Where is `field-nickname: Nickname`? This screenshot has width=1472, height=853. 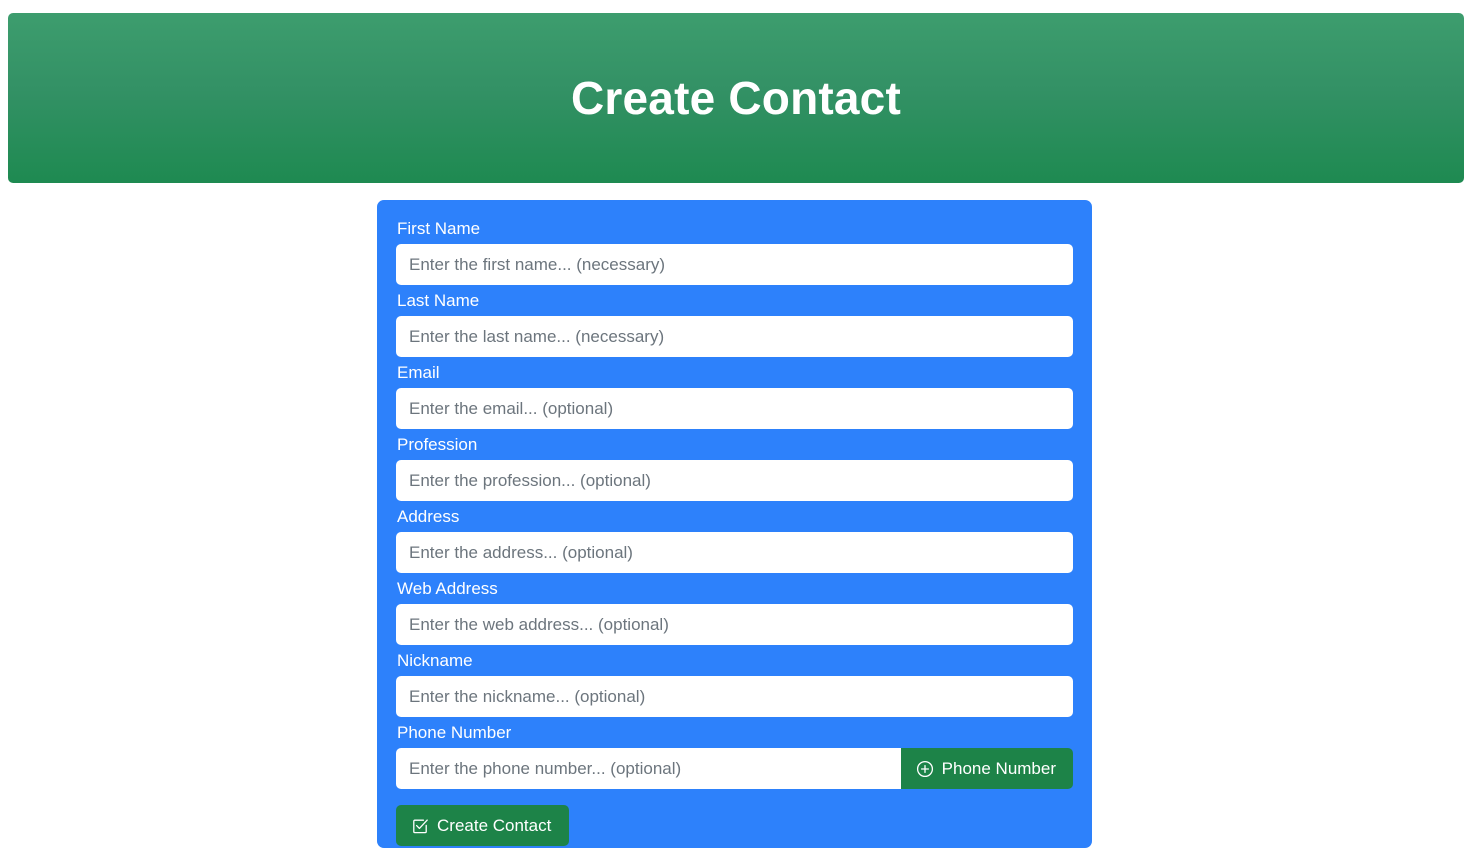 field-nickname: Nickname is located at coordinates (734, 683).